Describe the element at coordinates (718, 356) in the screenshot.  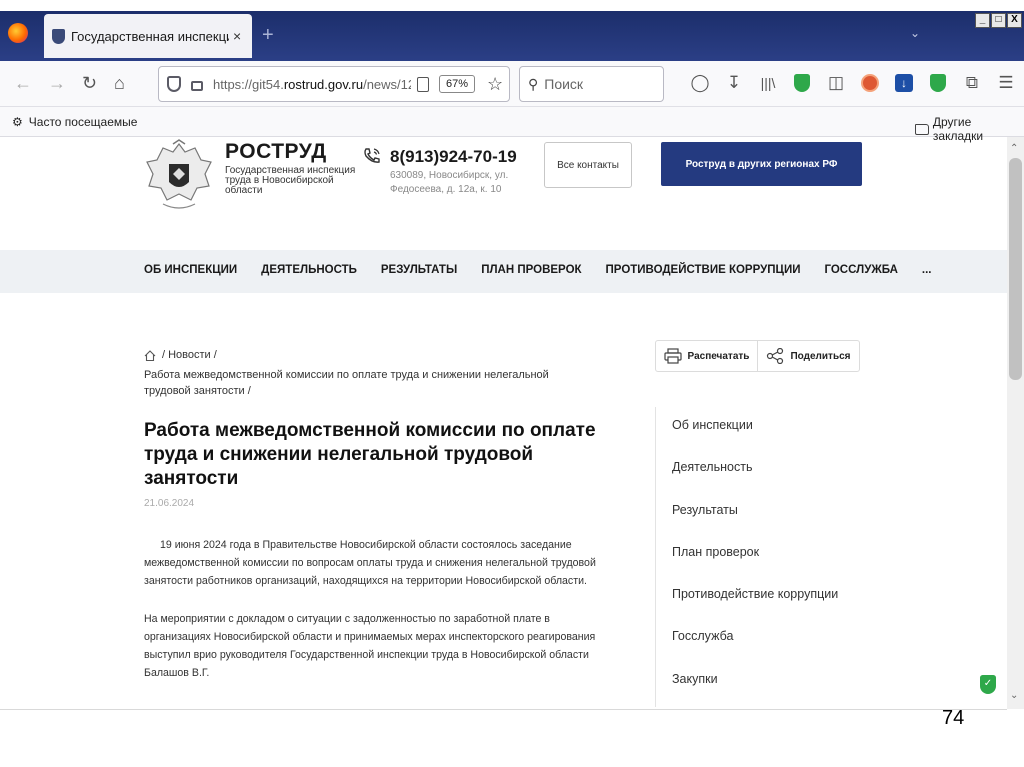
I see `print-label: Распечатать` at that location.